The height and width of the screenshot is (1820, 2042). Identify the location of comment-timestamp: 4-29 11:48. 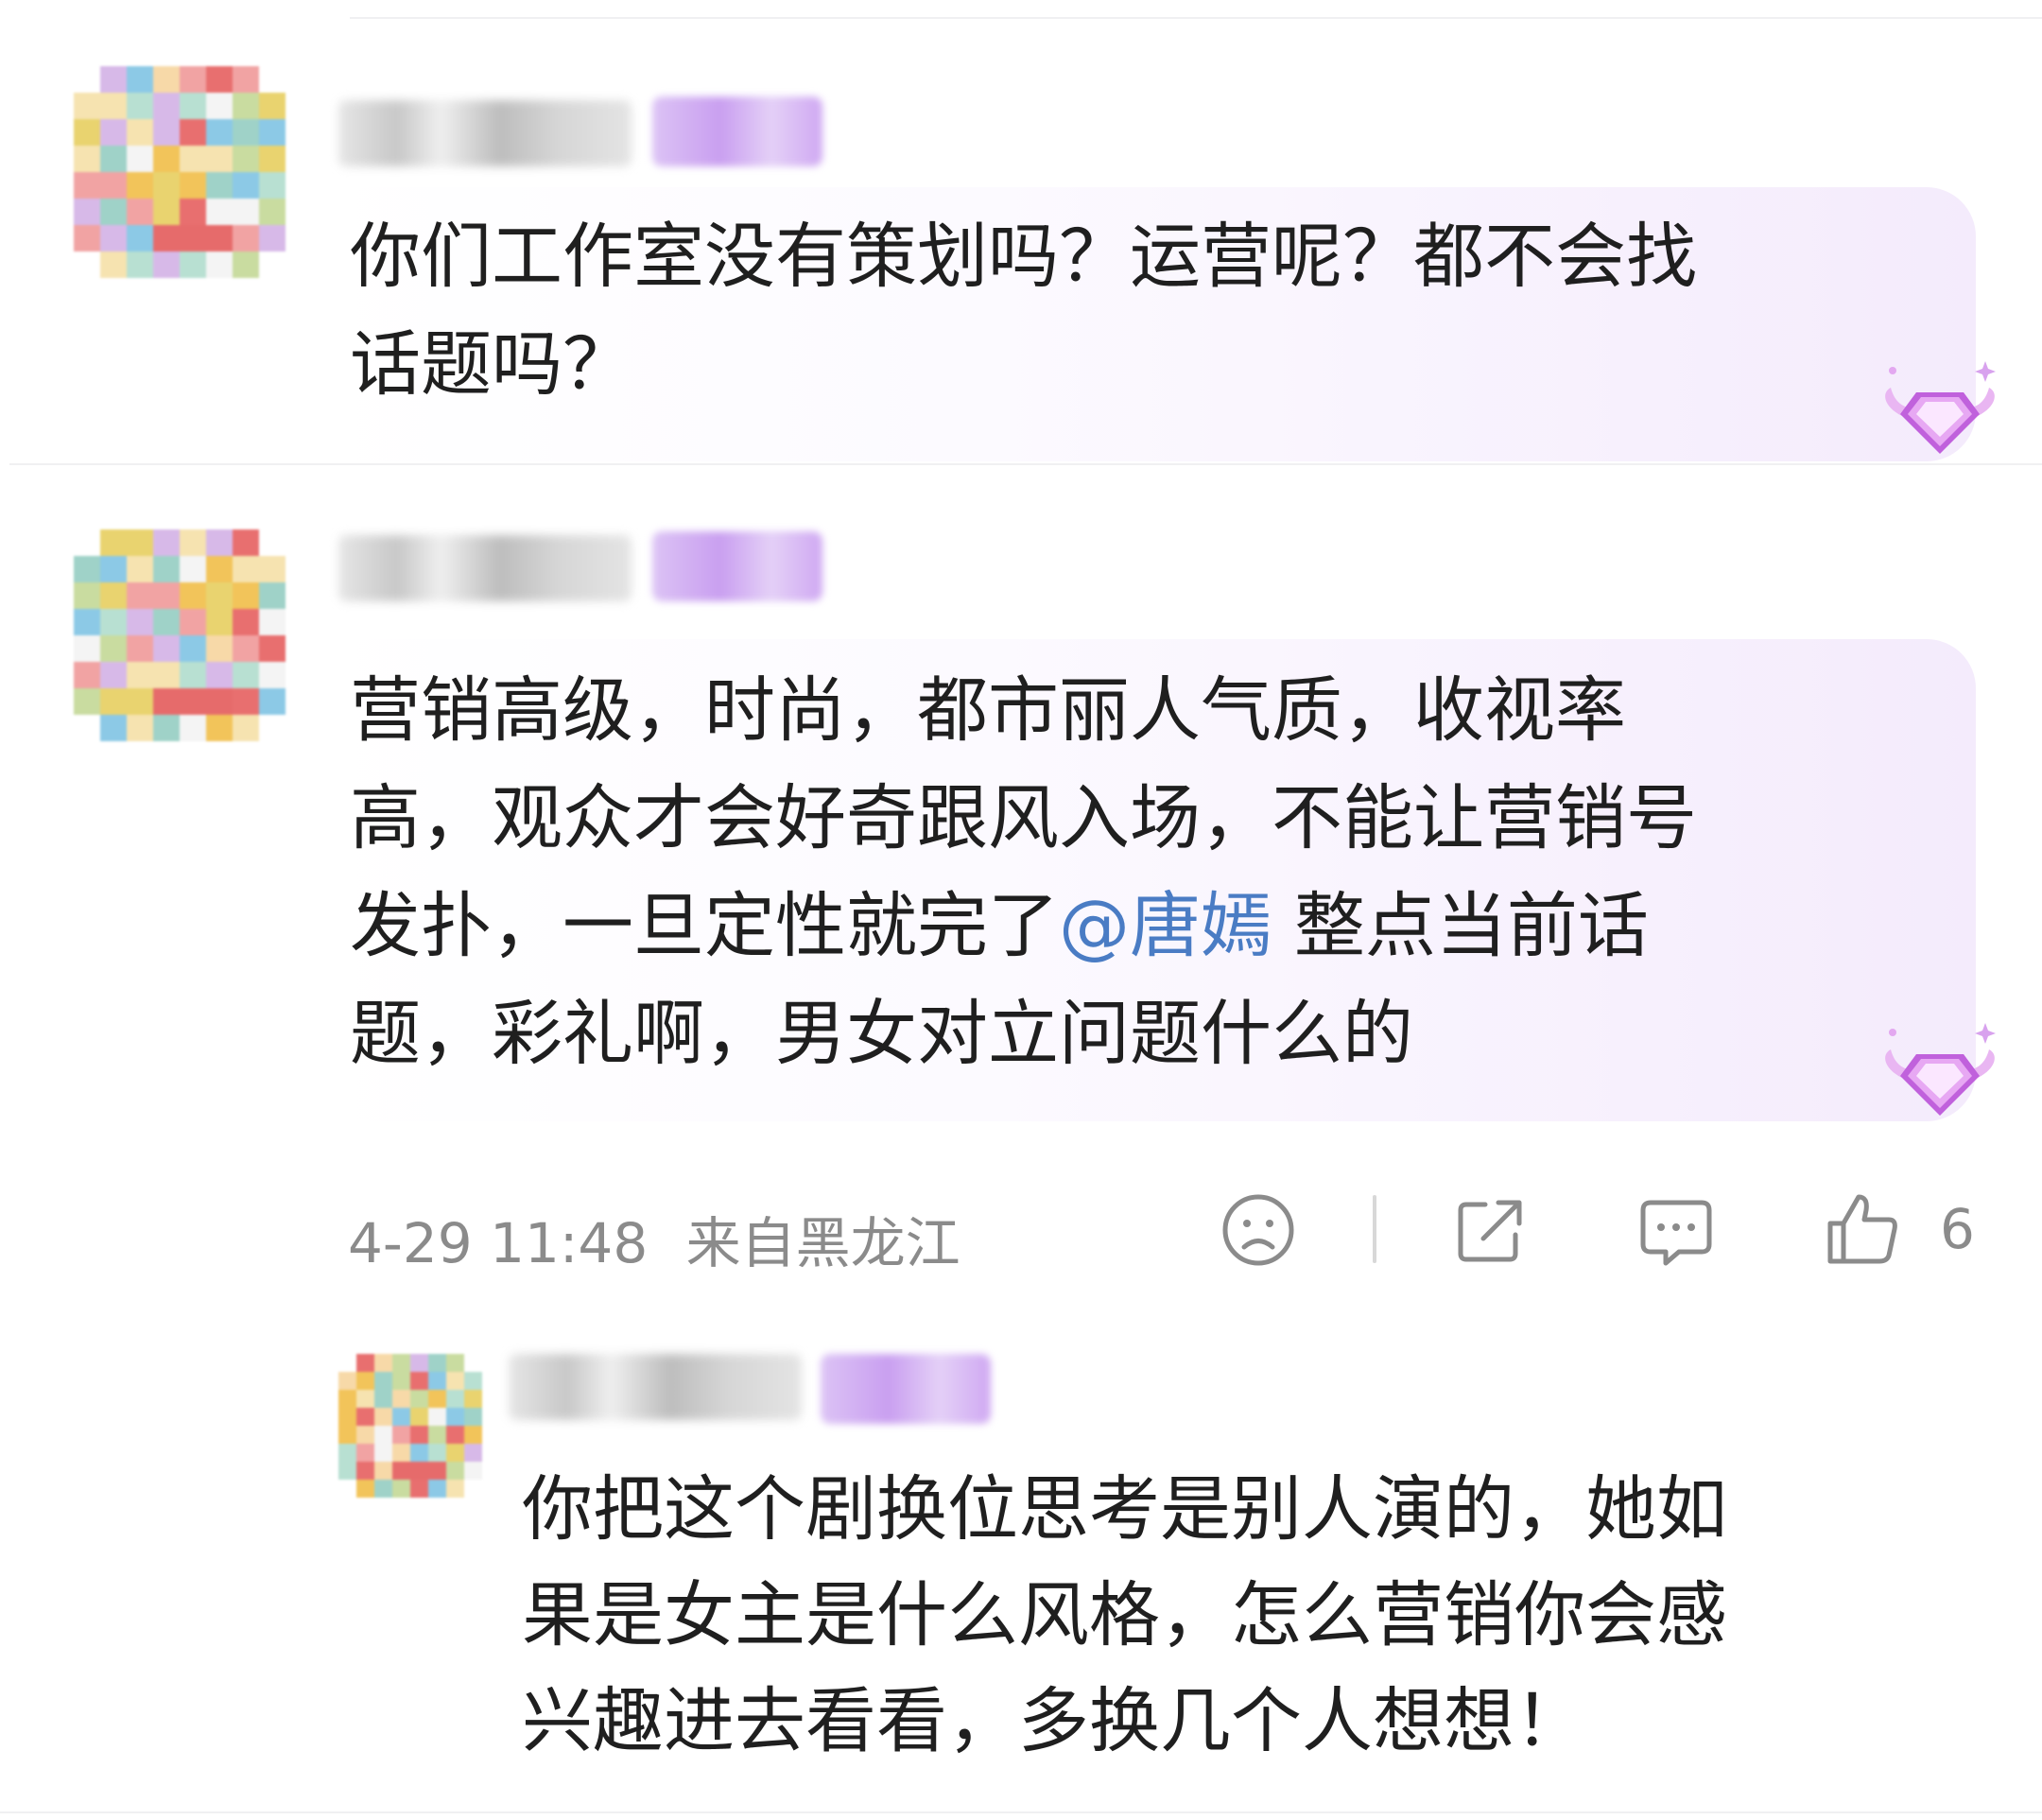
(498, 1243).